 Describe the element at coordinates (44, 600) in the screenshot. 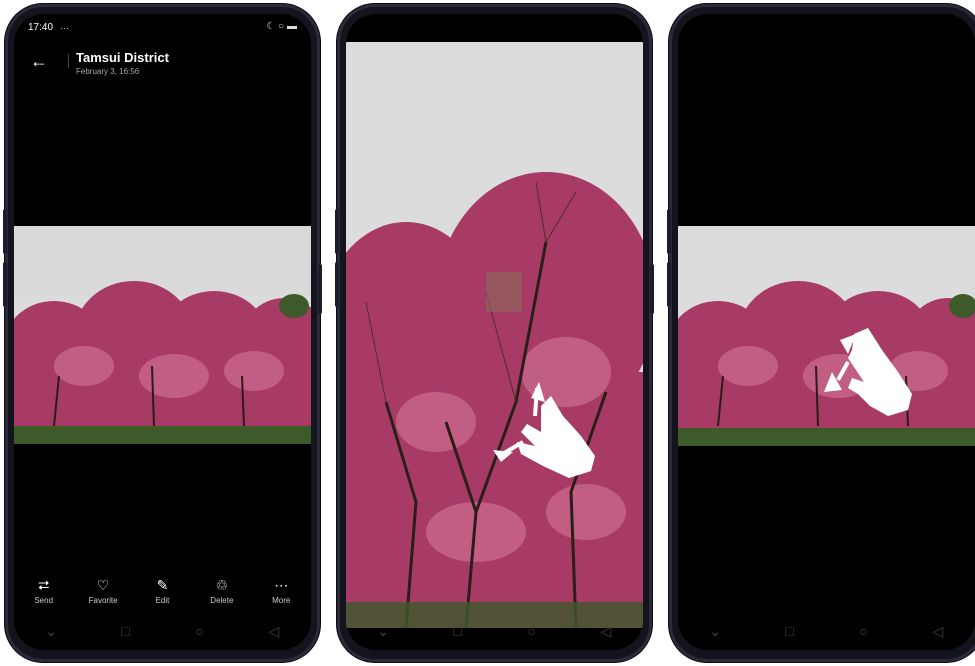

I see `send-label: Send` at that location.